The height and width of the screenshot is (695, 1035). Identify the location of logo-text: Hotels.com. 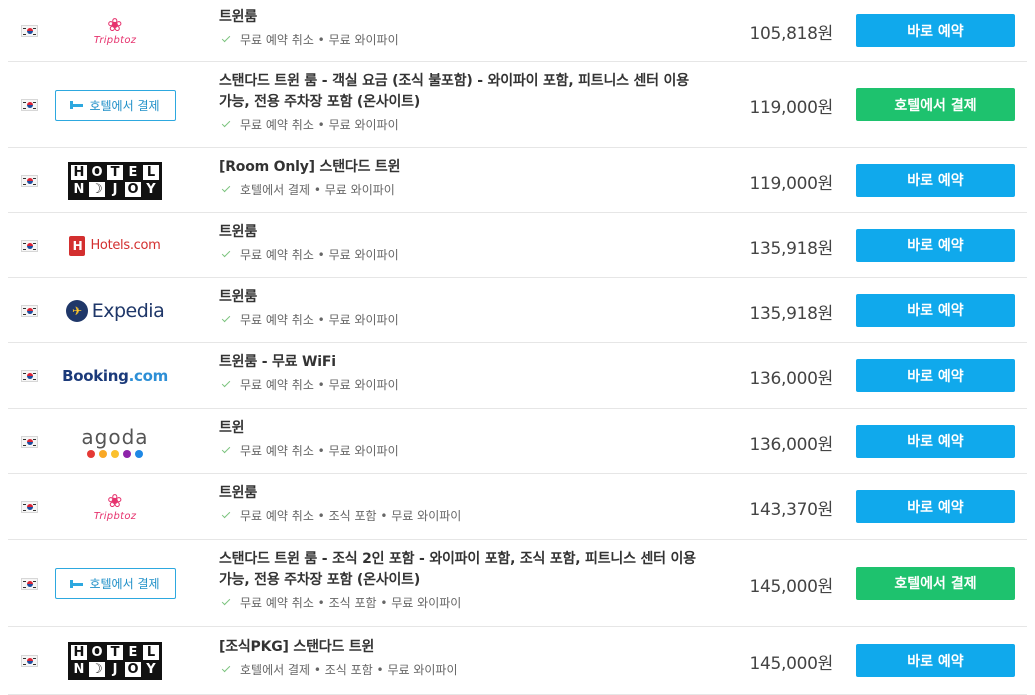
(125, 245).